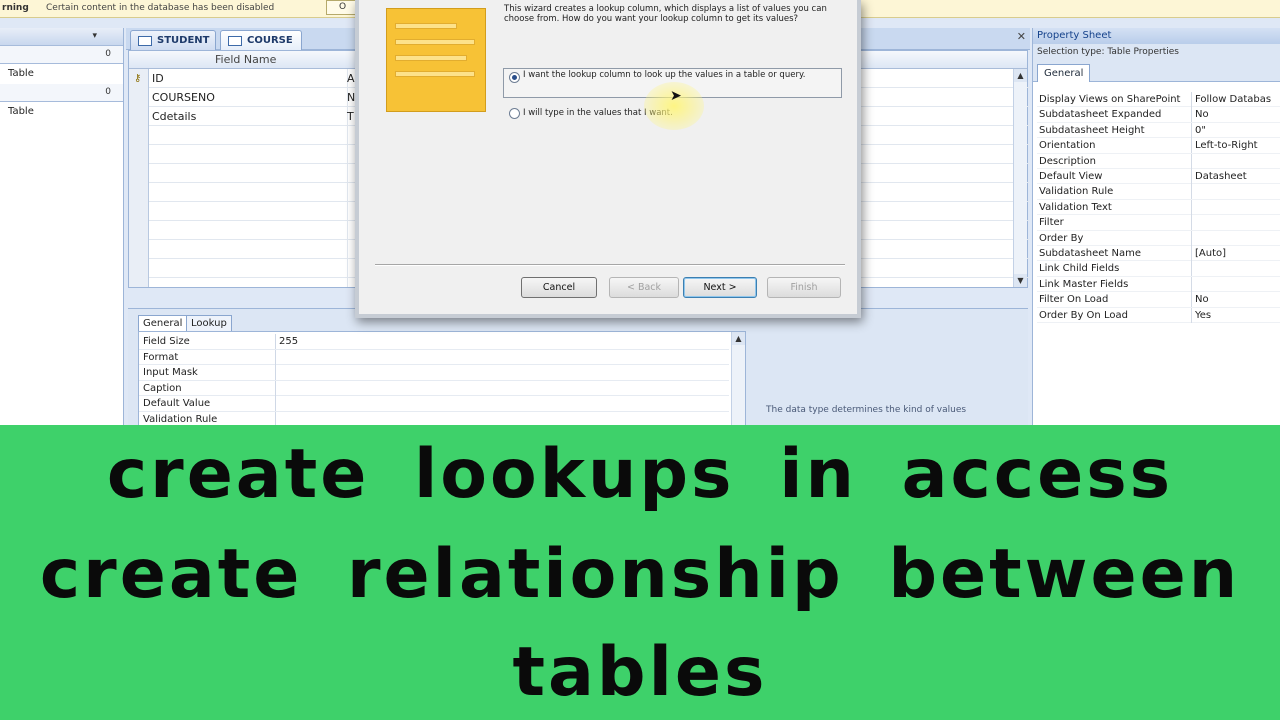 The image size is (1280, 720). What do you see at coordinates (1158, 146) in the screenshot?
I see `property-row: Orientation Left-to-Right` at bounding box center [1158, 146].